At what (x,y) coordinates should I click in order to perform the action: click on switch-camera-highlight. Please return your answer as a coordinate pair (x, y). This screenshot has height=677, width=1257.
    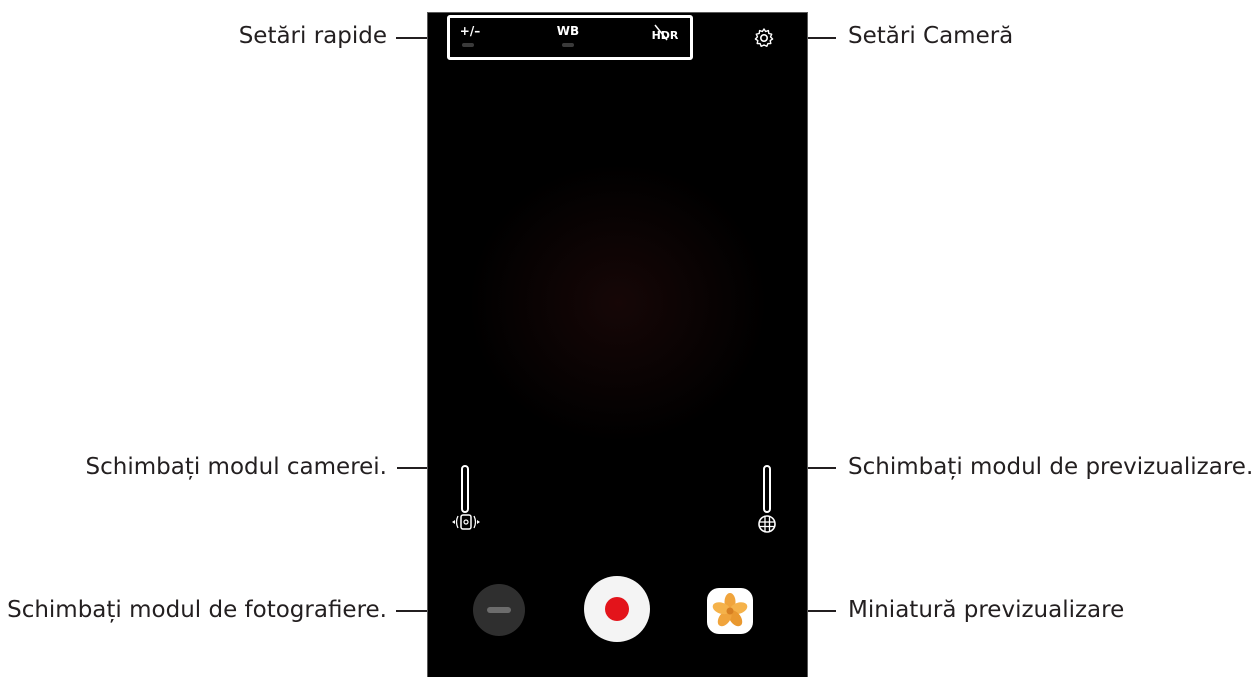
    Looking at the image, I should click on (465, 489).